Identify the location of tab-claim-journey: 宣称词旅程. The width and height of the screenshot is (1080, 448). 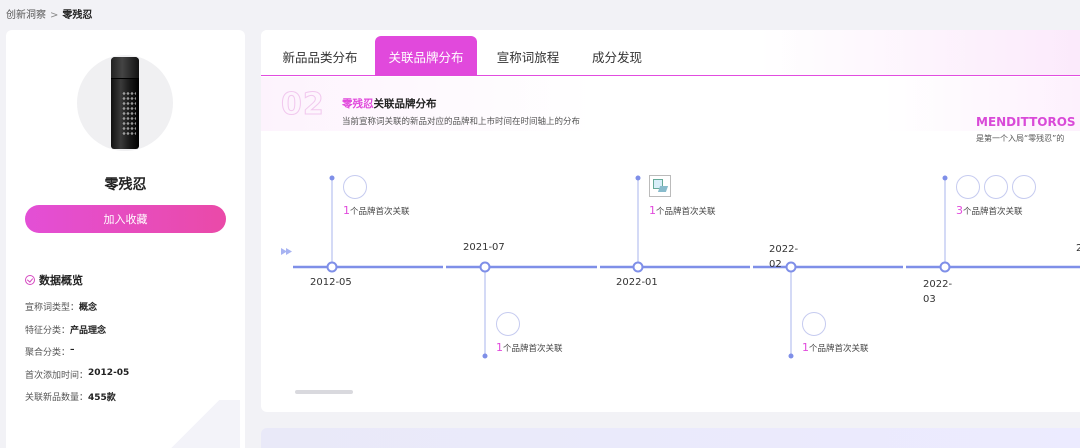
(528, 56).